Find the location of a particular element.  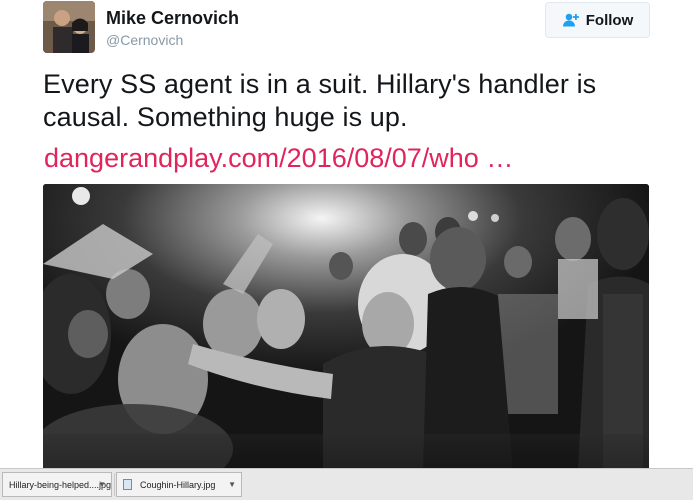

author-name: Mike Cernovich is located at coordinates (172, 18).